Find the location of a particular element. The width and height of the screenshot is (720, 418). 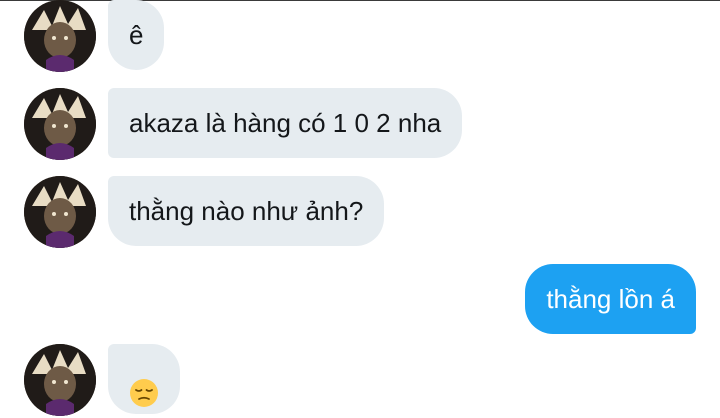

pensive-face-icon is located at coordinates (144, 386).